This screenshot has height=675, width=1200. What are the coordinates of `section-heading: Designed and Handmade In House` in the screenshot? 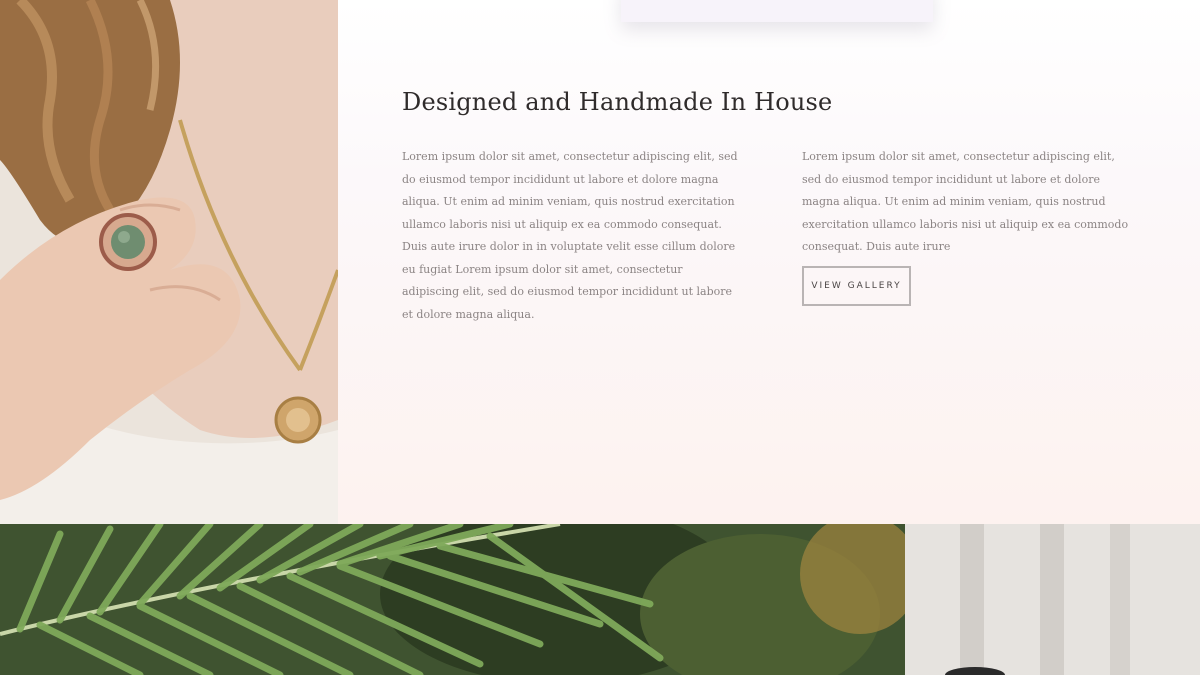 It's located at (617, 102).